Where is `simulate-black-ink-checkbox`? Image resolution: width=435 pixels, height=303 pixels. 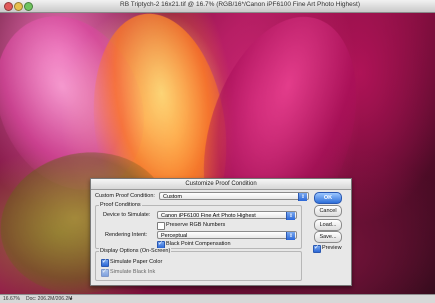
simulate-black-ink-checkbox is located at coordinates (105, 272).